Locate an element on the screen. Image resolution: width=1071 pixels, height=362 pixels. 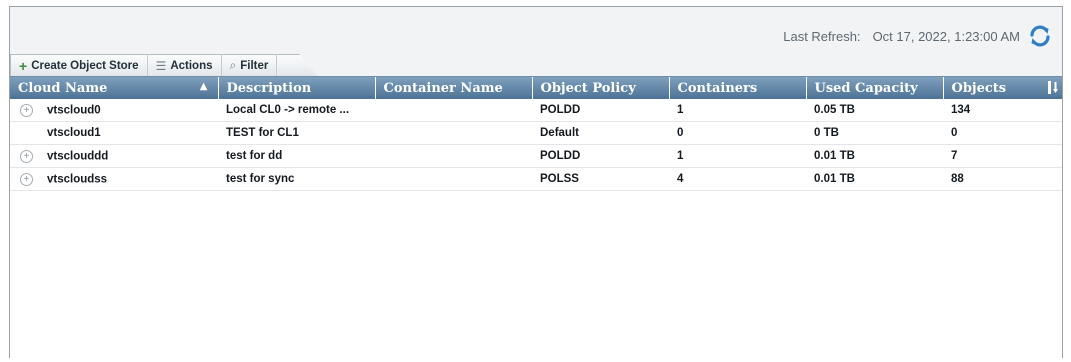
cell-object-policy: POLSS is located at coordinates (600, 179).